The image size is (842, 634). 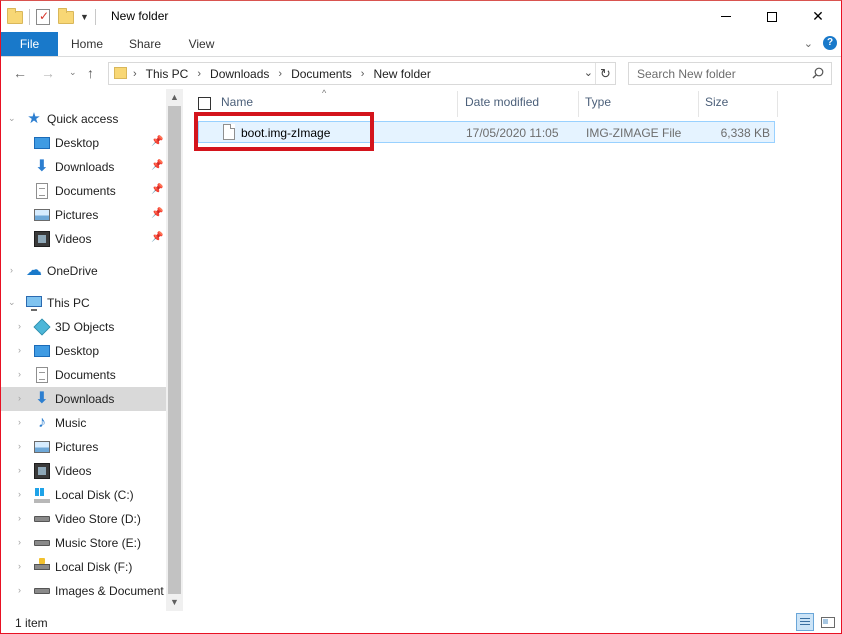 What do you see at coordinates (588, 72) in the screenshot?
I see `address-dropdown-chevron-icon: ⌄` at bounding box center [588, 72].